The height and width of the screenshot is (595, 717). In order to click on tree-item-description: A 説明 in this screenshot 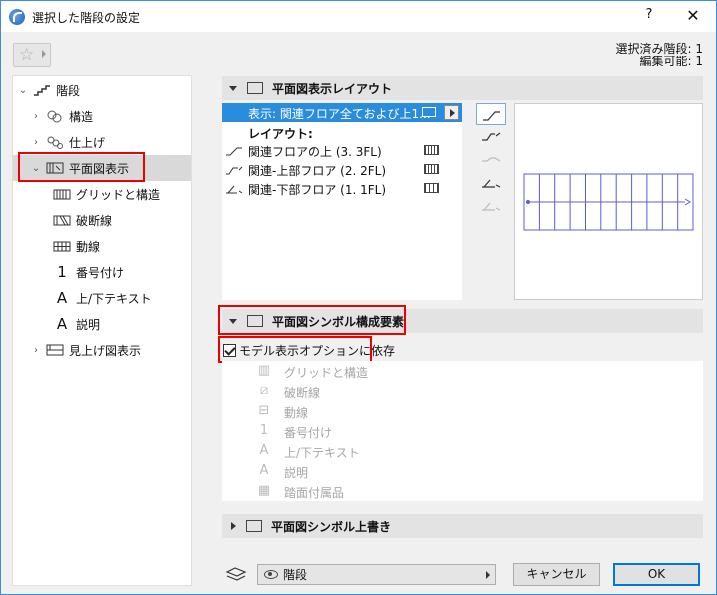, I will do `click(102, 324)`.